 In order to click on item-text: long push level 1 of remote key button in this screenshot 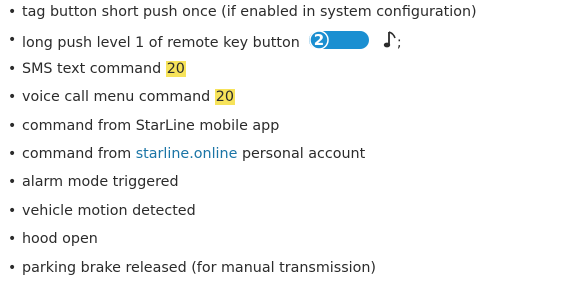, I will do `click(161, 43)`.